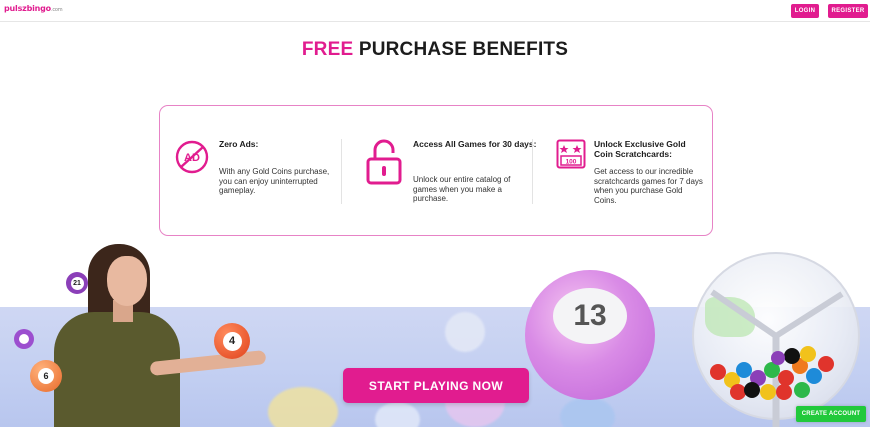 Image resolution: width=870 pixels, height=427 pixels. Describe the element at coordinates (590, 316) in the screenshot. I see `big-ball-number: 13` at that location.